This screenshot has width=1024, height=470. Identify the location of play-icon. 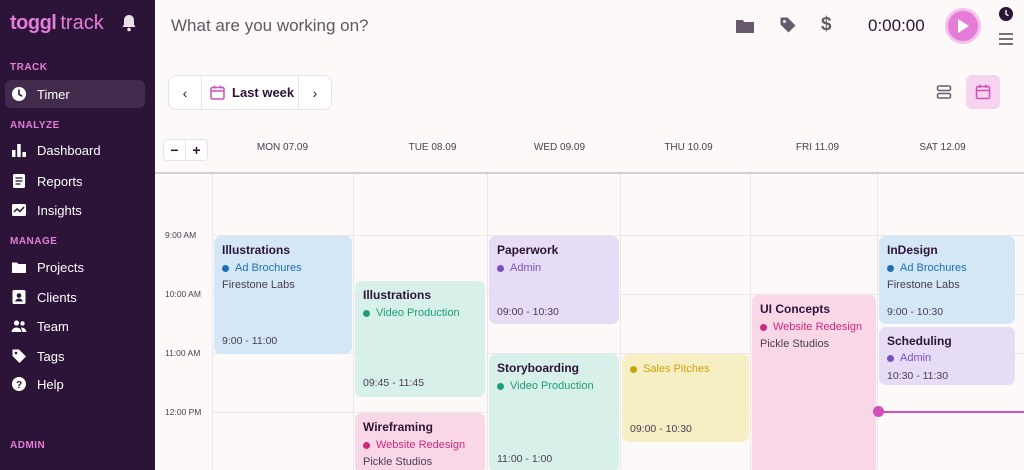
(963, 26).